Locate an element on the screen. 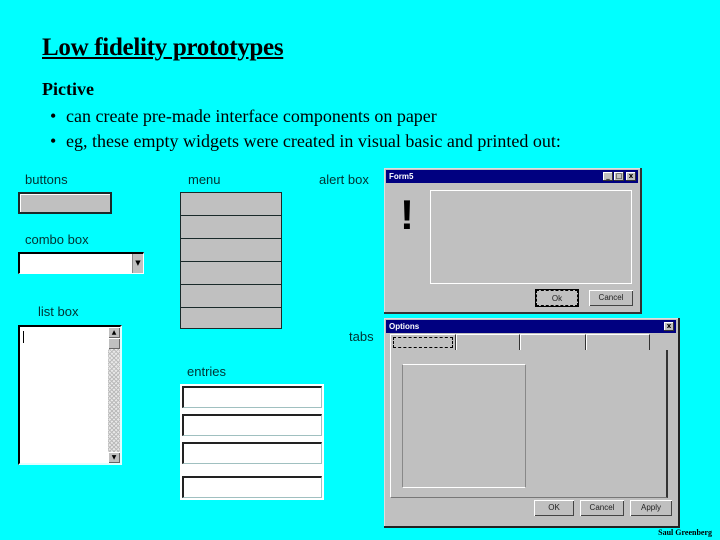 Image resolution: width=720 pixels, height=540 pixels. alert-window-title: Form5 is located at coordinates (401, 176).